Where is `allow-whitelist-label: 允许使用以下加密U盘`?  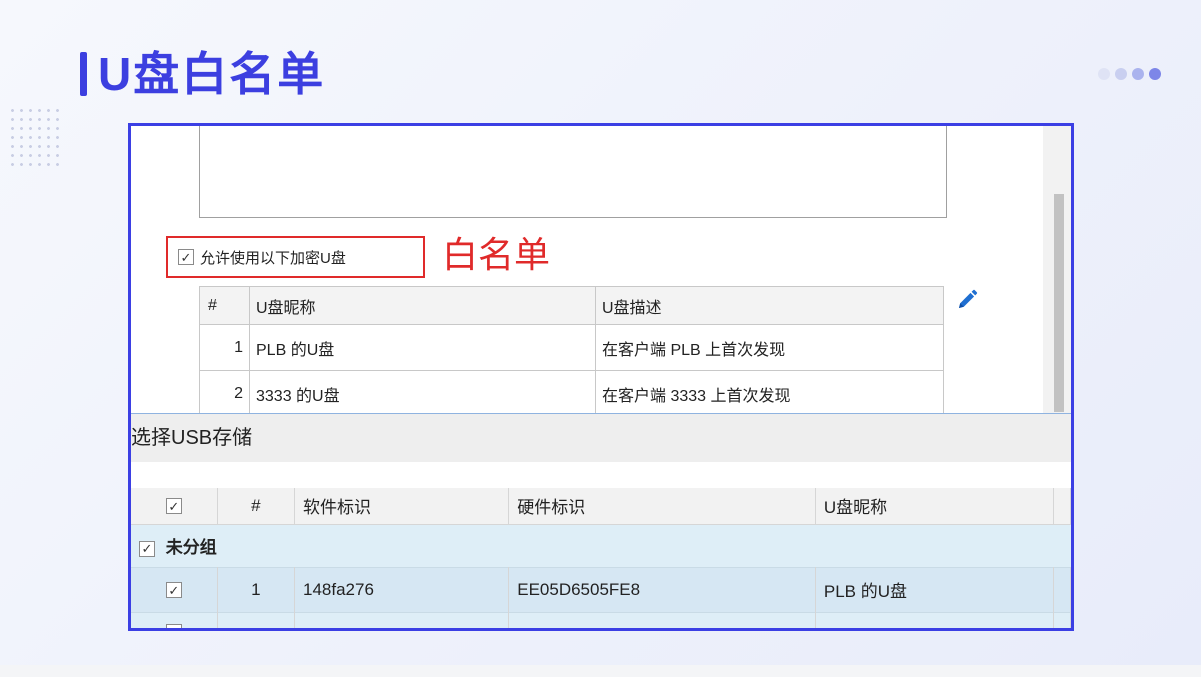
allow-whitelist-label: 允许使用以下加密U盘 is located at coordinates (273, 258).